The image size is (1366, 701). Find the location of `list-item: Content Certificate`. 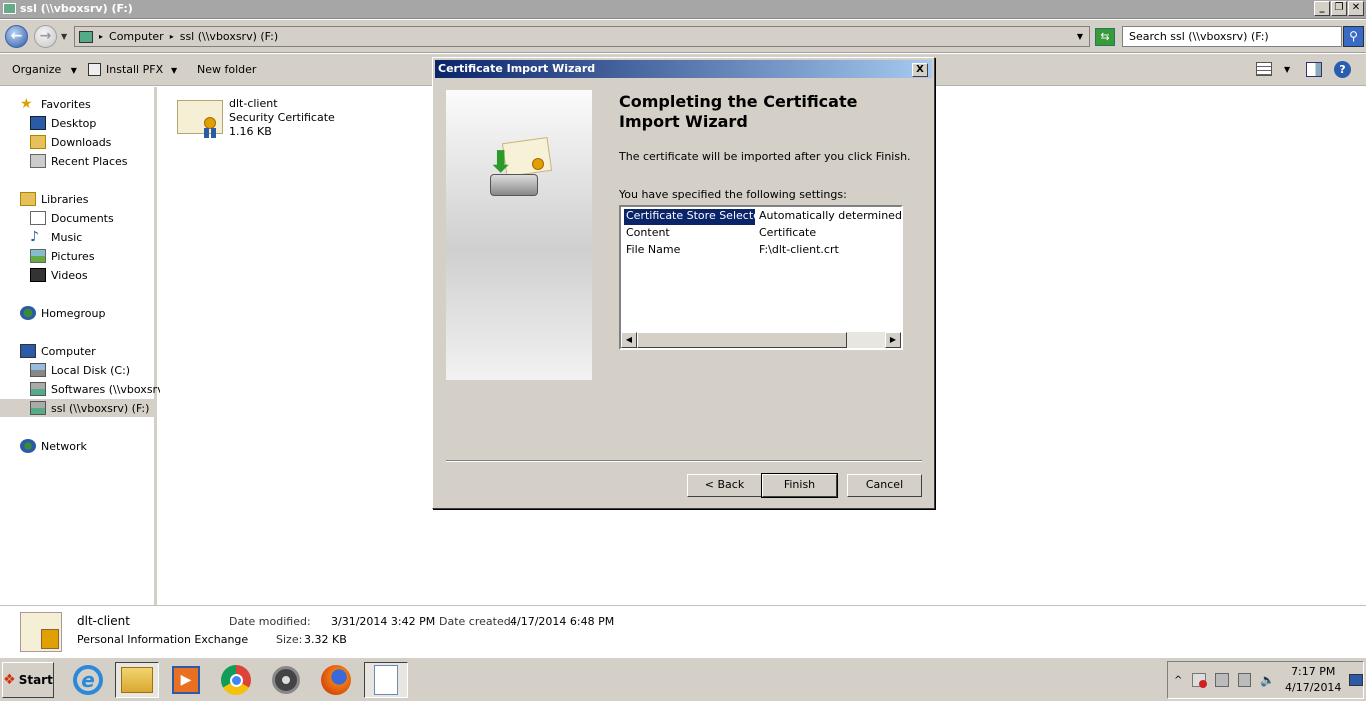

list-item: Content Certificate is located at coordinates (720, 234).